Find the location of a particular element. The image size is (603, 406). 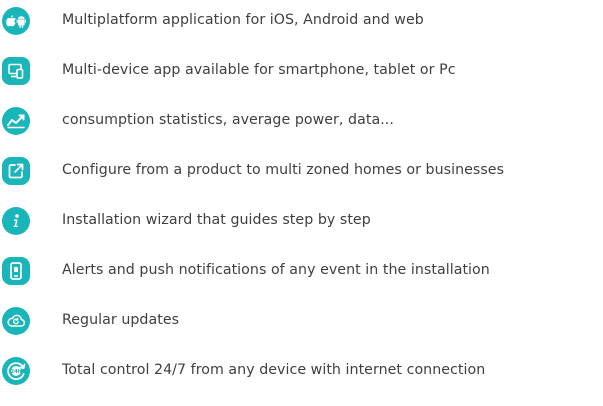

external-link-square-icon is located at coordinates (16, 171).